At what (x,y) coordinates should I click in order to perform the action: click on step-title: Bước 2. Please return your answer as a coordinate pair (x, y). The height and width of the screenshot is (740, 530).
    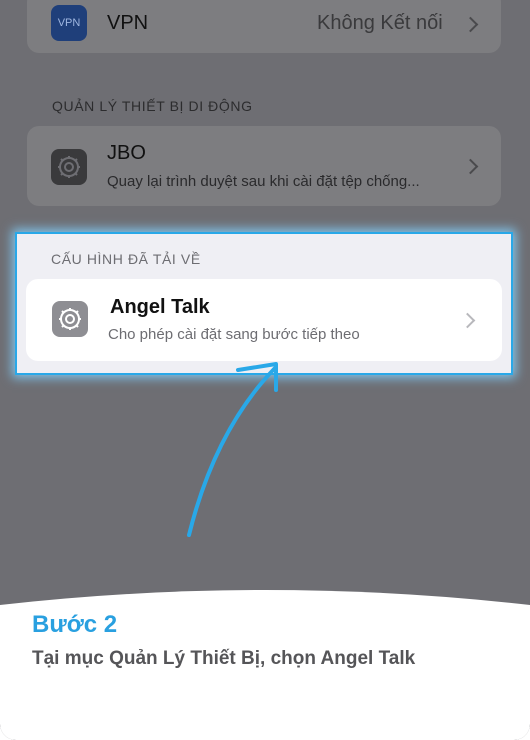
    Looking at the image, I should click on (75, 624).